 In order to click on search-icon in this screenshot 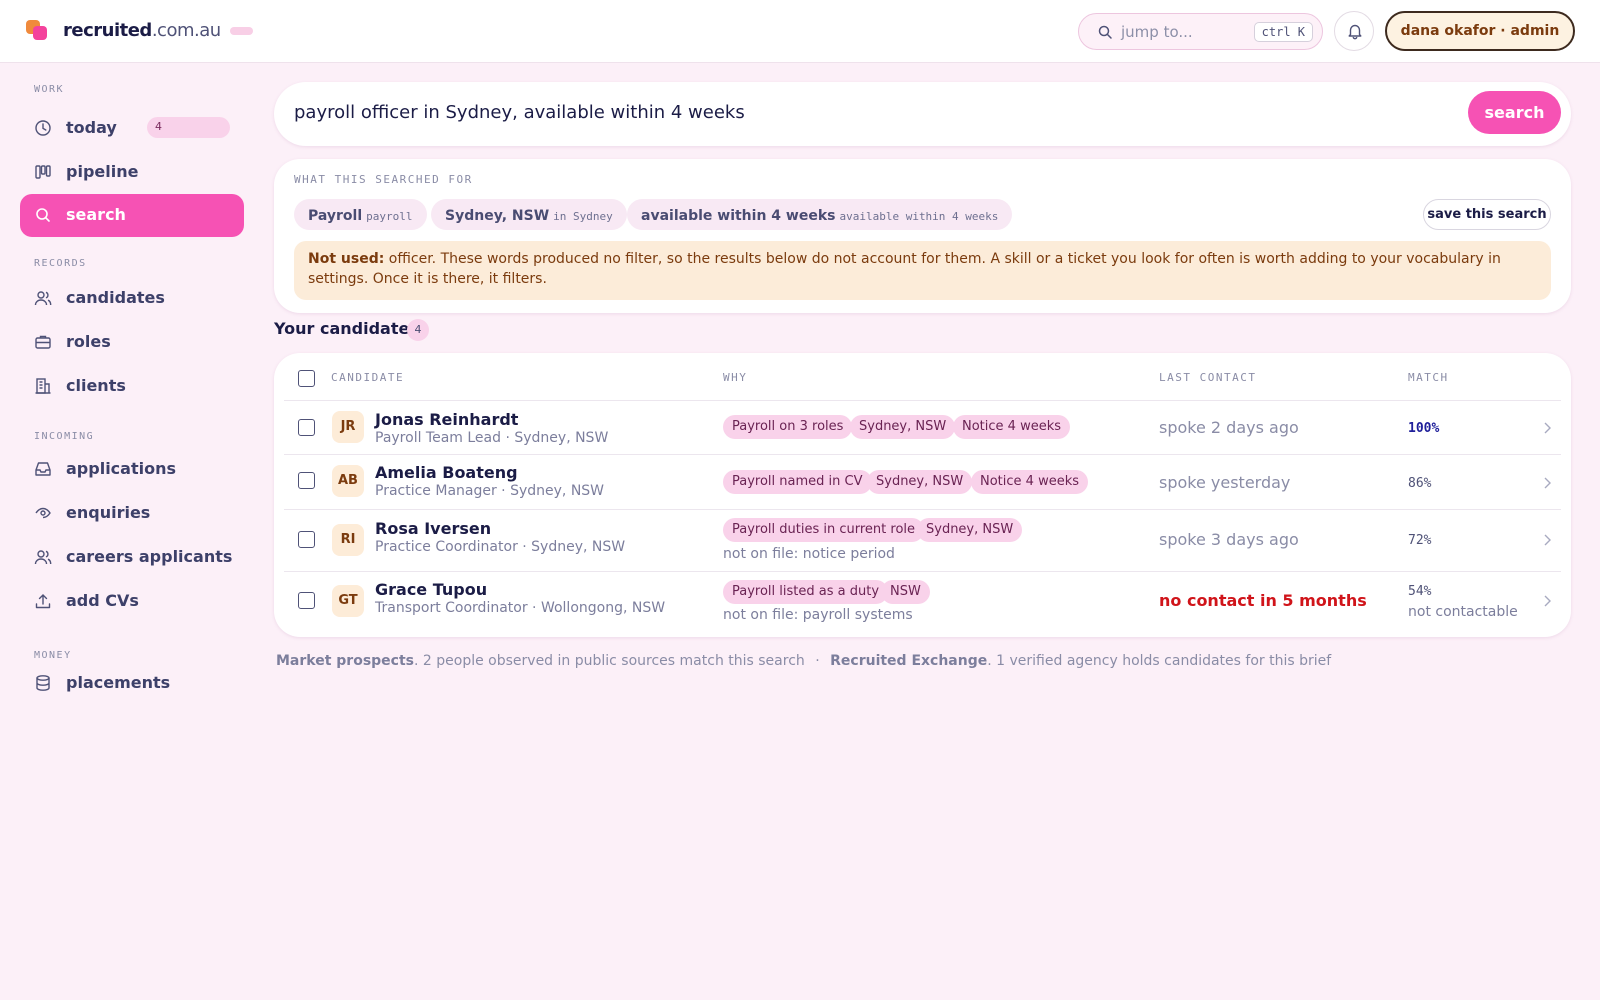, I will do `click(43, 215)`.